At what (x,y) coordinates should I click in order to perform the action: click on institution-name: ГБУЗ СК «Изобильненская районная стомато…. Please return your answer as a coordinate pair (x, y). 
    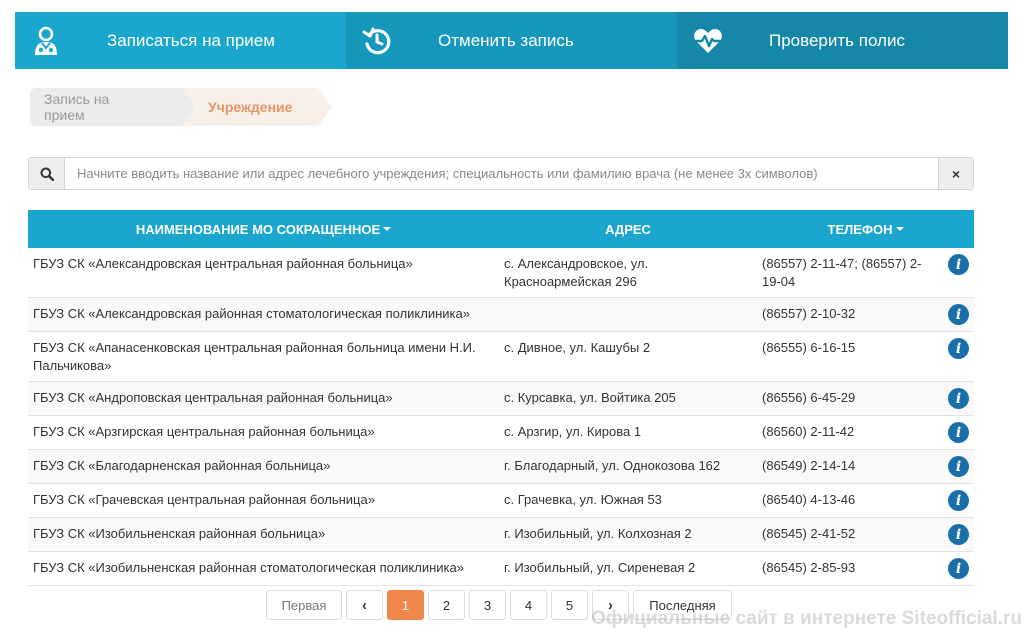
    Looking at the image, I should click on (248, 567).